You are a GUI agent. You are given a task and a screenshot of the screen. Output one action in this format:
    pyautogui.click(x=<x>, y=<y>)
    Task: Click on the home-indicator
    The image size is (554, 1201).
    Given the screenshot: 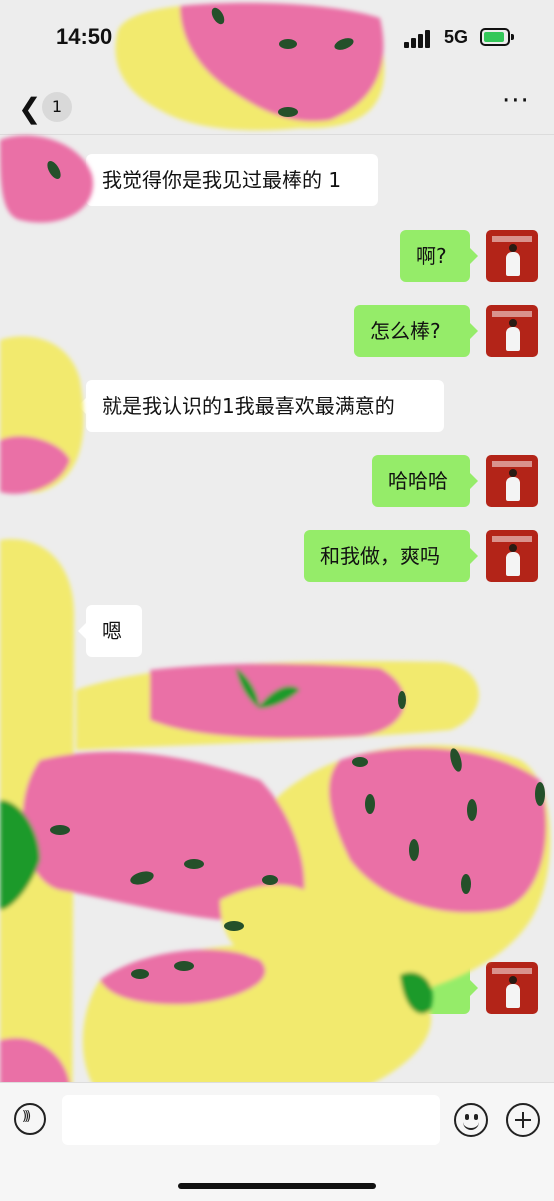 What is the action you would take?
    pyautogui.click(x=277, y=1186)
    